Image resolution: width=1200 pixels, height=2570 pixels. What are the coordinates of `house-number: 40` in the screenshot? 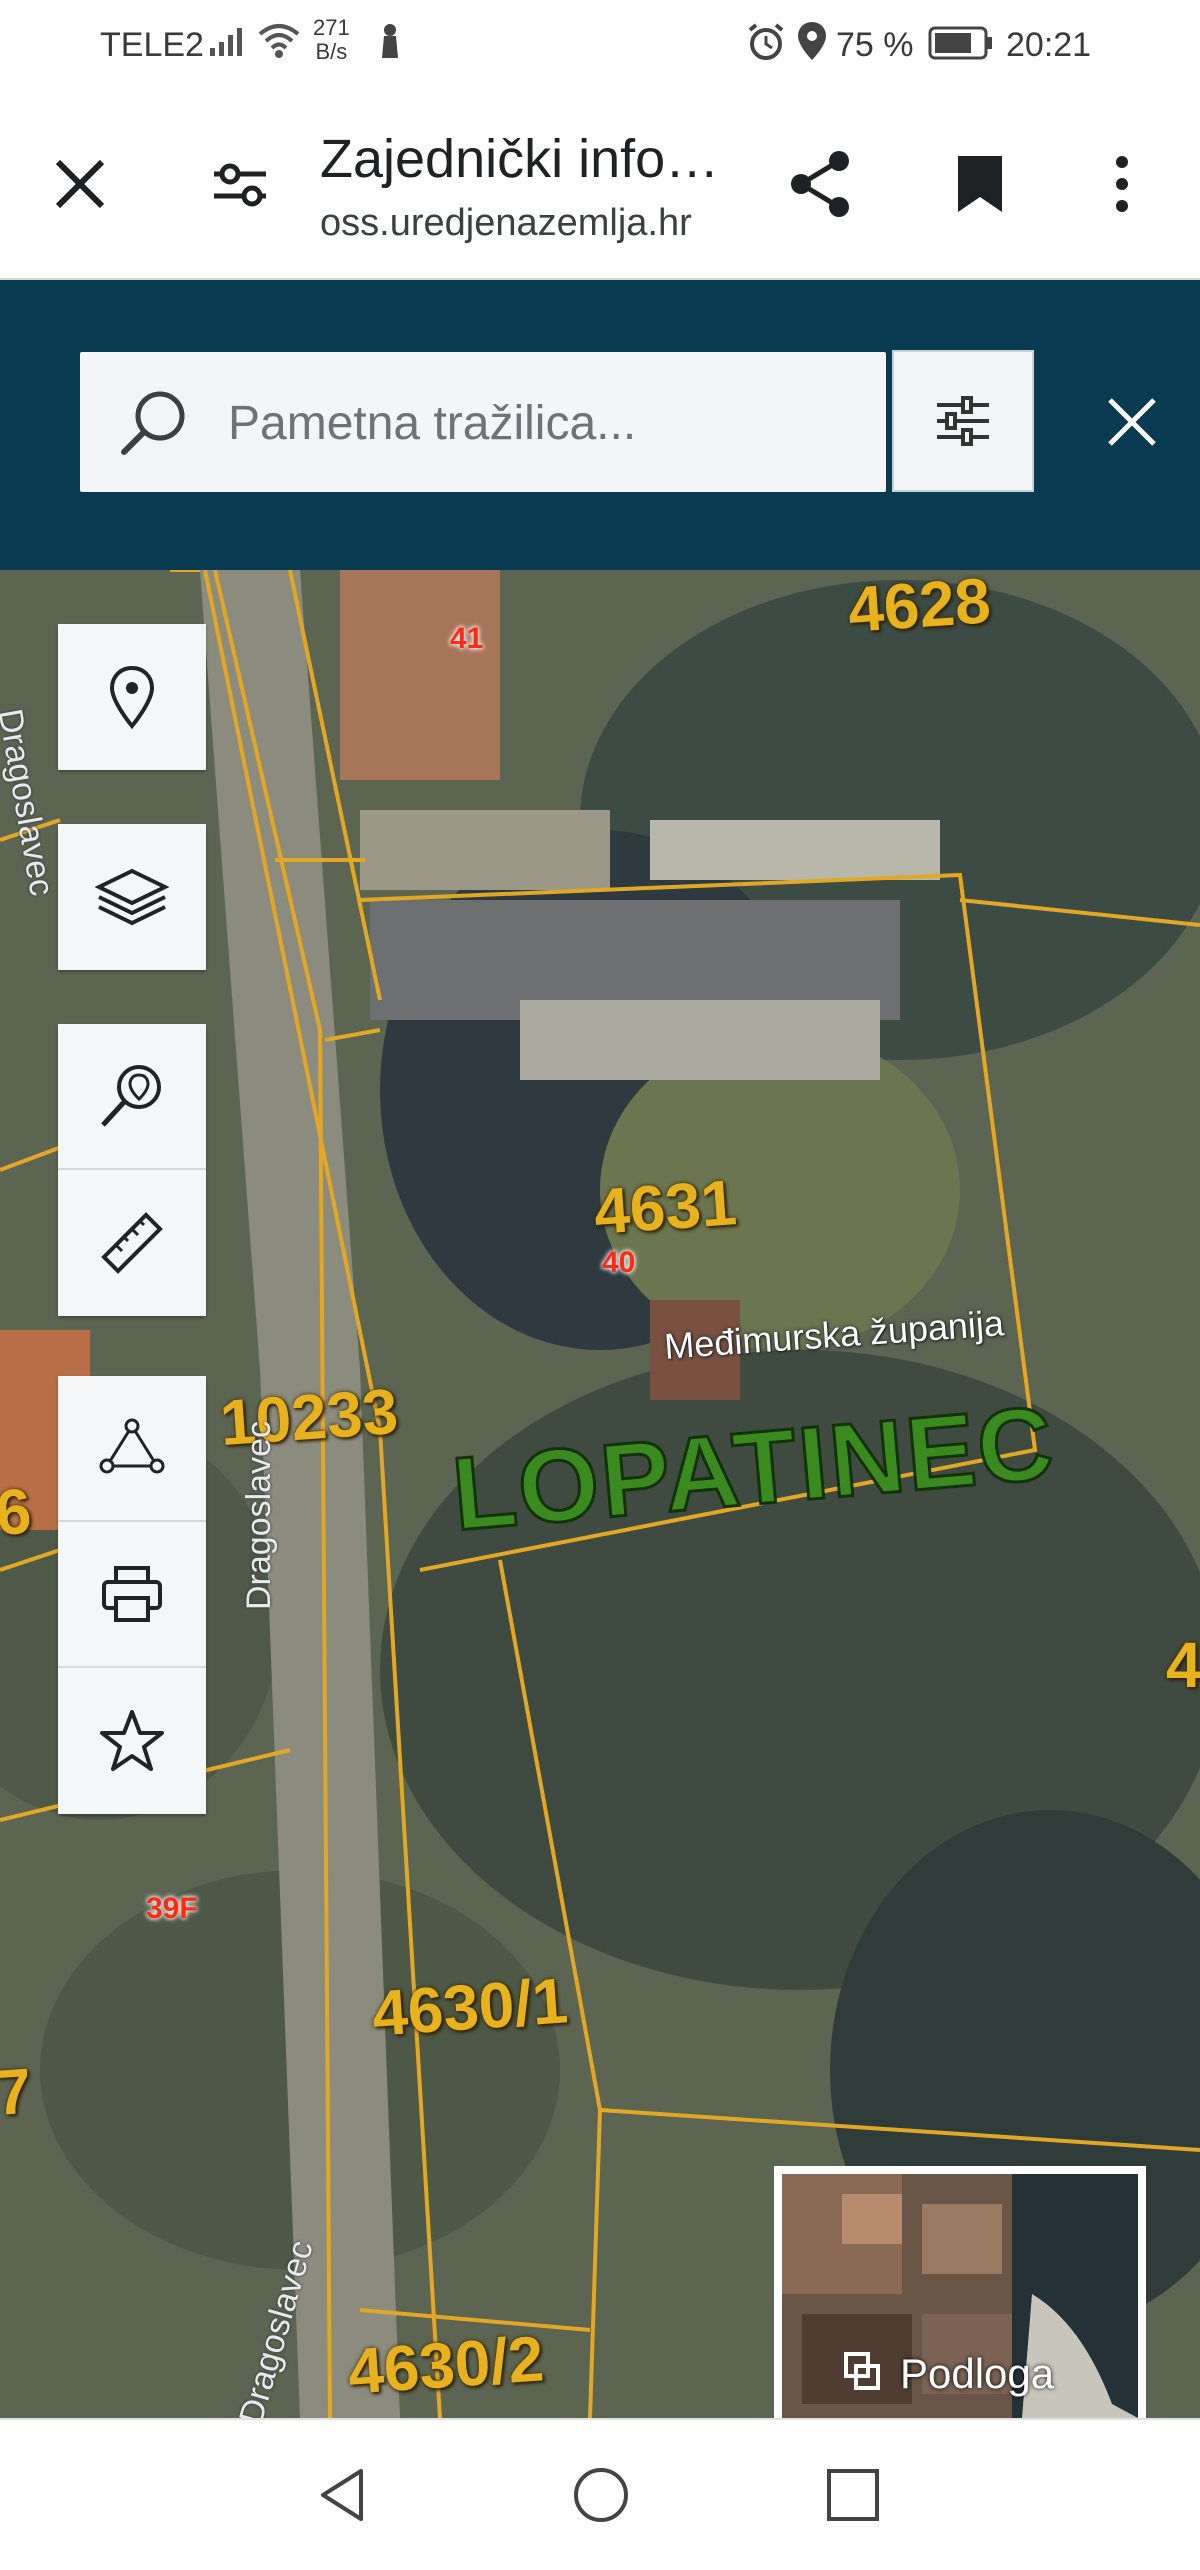 It's located at (619, 1262).